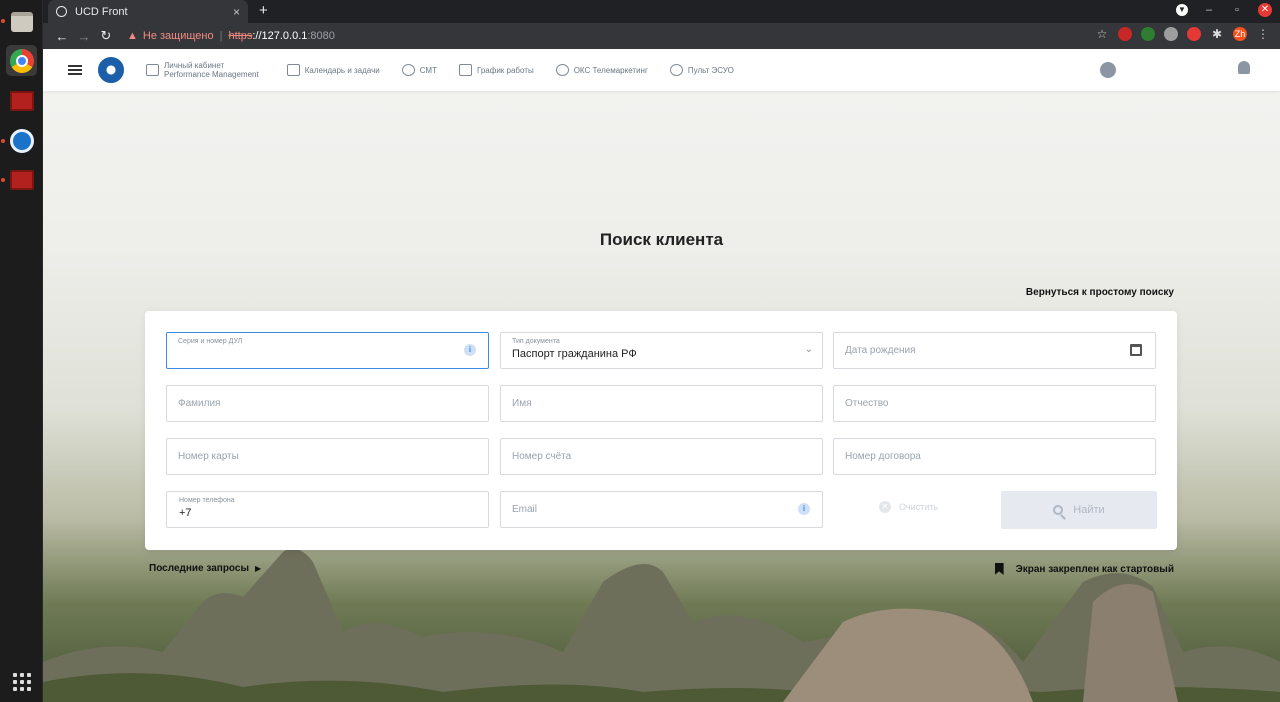 This screenshot has width=1280, height=702. Describe the element at coordinates (883, 456) in the screenshot. I see `contract-number-placeholder: Номер договора` at that location.